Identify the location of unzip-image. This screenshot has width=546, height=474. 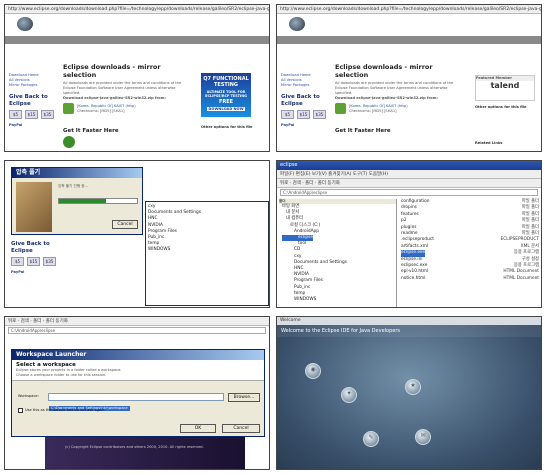
(34, 207).